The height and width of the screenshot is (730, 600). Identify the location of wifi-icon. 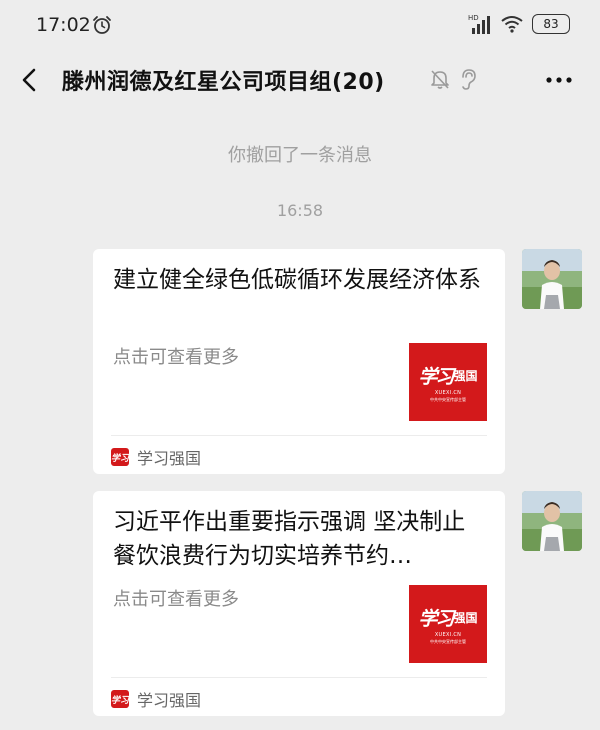
(512, 24).